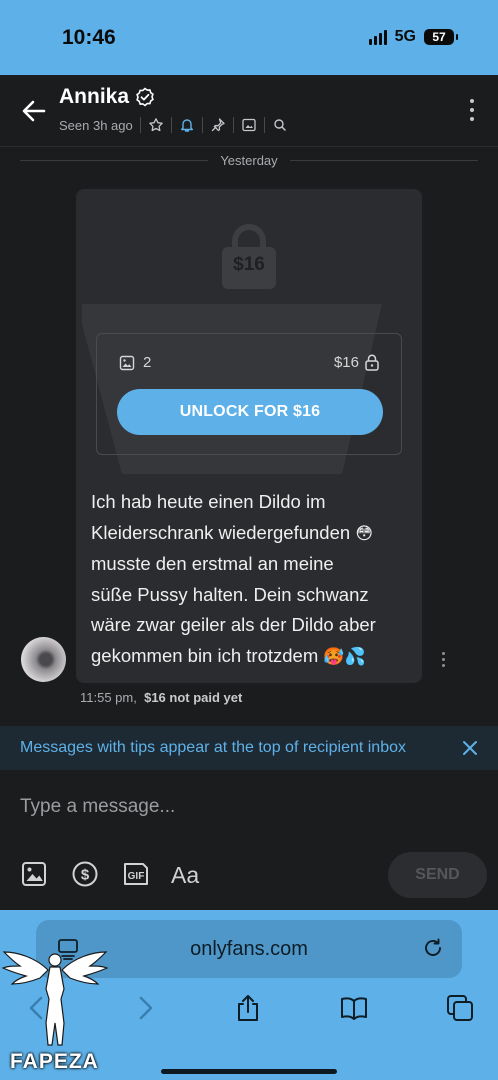  Describe the element at coordinates (55, 998) in the screenshot. I see `angel-logo-icon` at that location.